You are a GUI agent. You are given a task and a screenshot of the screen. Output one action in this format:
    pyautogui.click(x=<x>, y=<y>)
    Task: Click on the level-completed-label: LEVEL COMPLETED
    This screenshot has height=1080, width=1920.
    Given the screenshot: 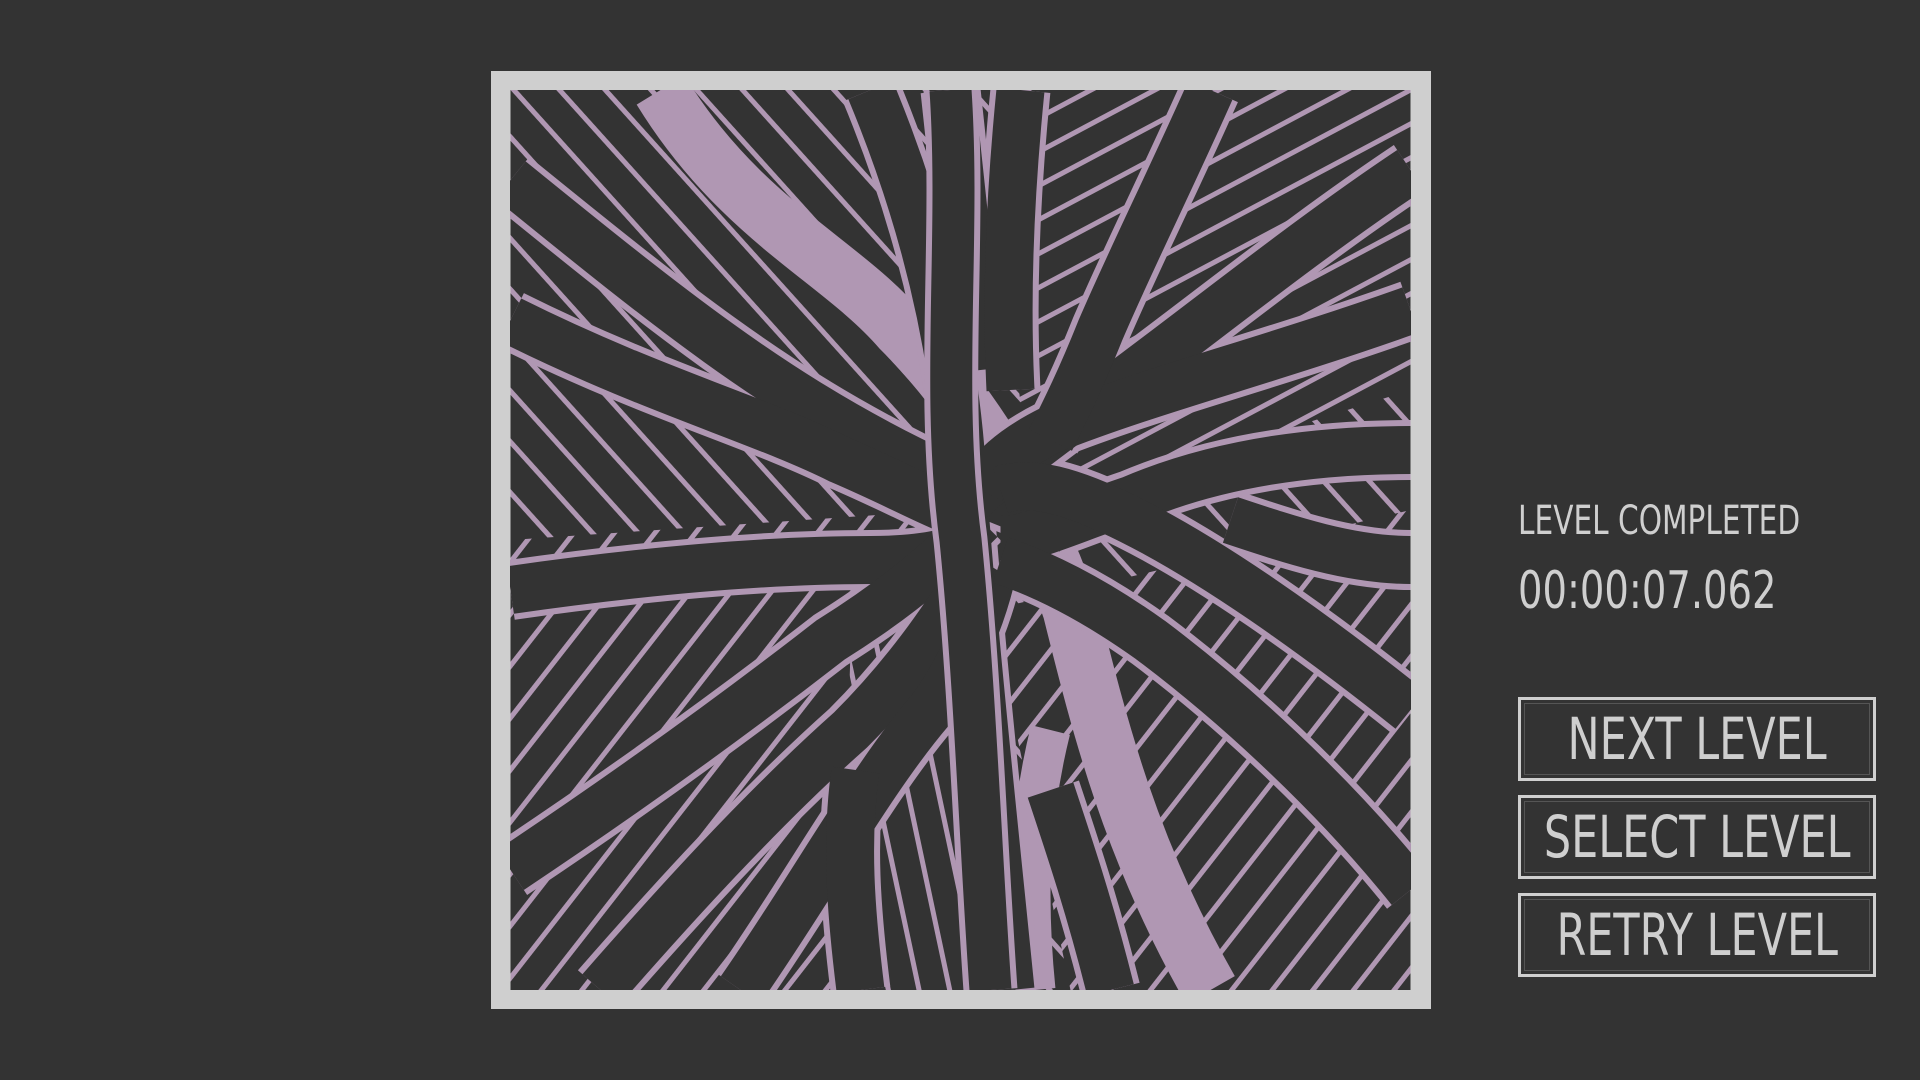 What is the action you would take?
    pyautogui.click(x=1659, y=521)
    